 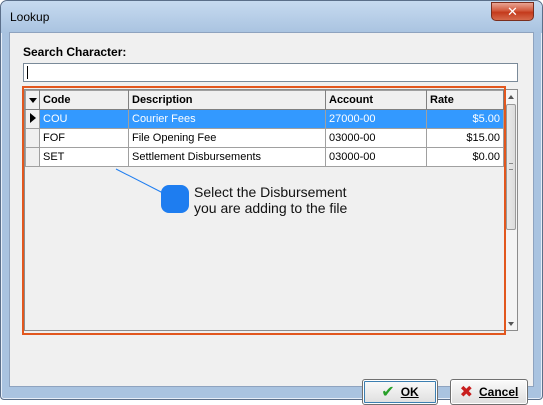 I want to click on callout-line-2: you are adding to the file, so click(x=271, y=208).